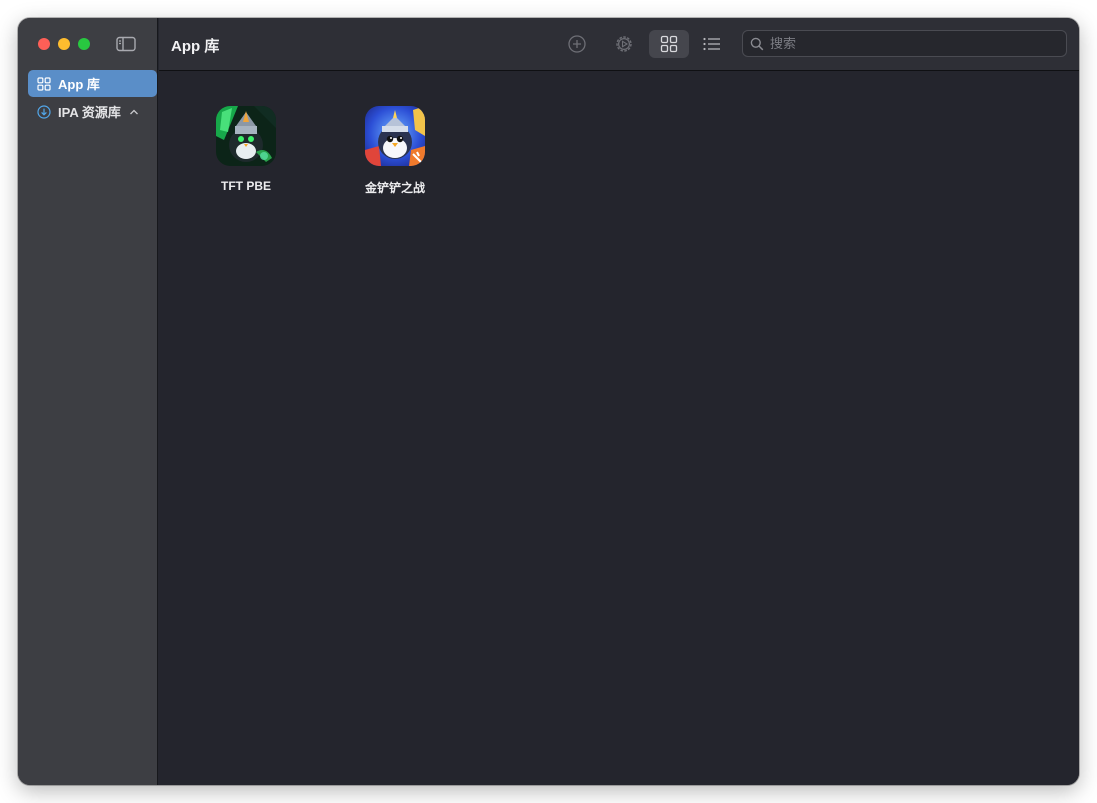  I want to click on toolbar: App 库, so click(619, 44).